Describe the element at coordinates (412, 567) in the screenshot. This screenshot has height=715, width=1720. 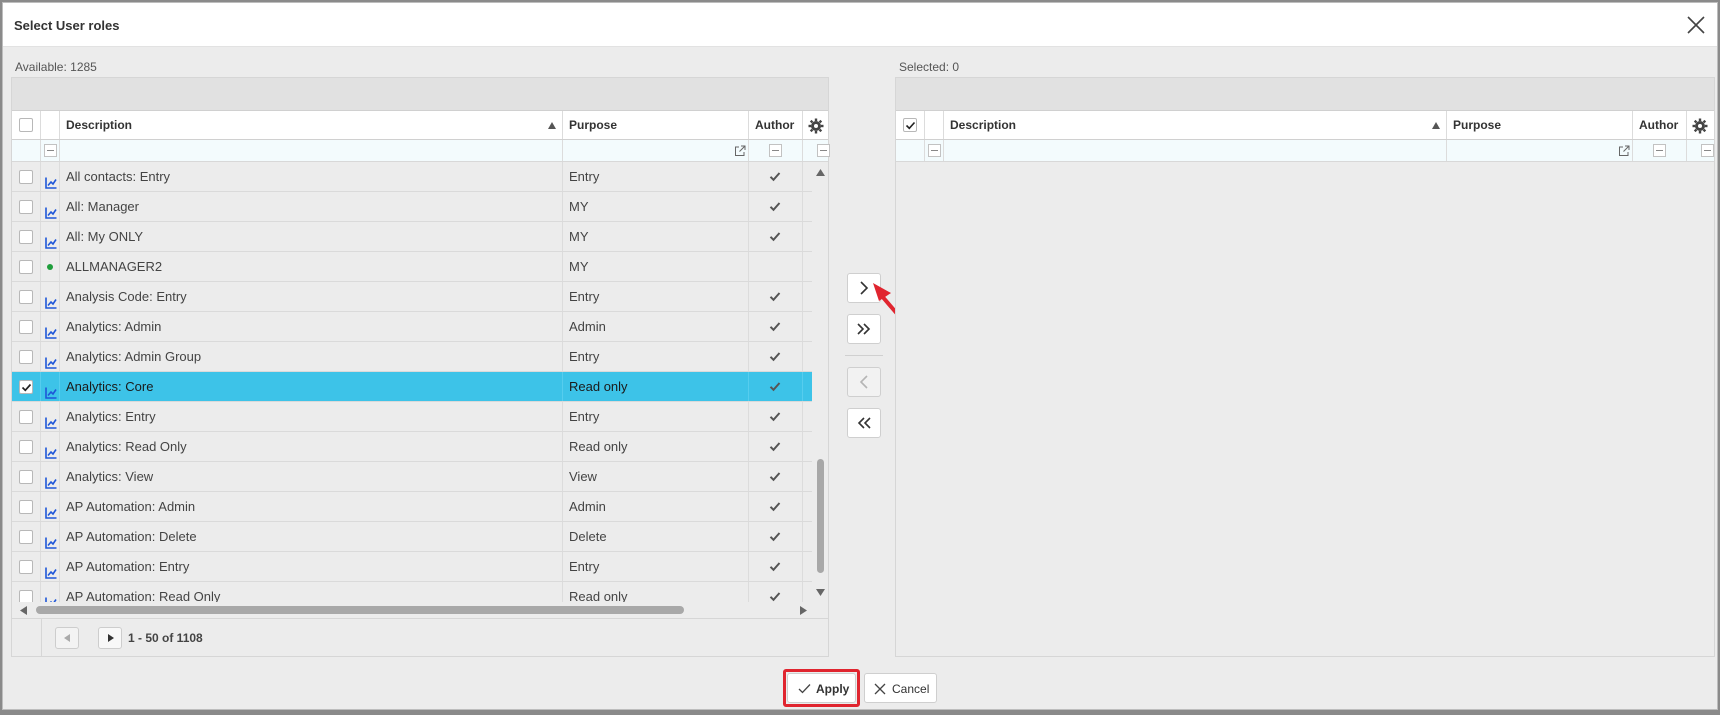
I see `table-row: AP Automation: Entry Entry` at that location.